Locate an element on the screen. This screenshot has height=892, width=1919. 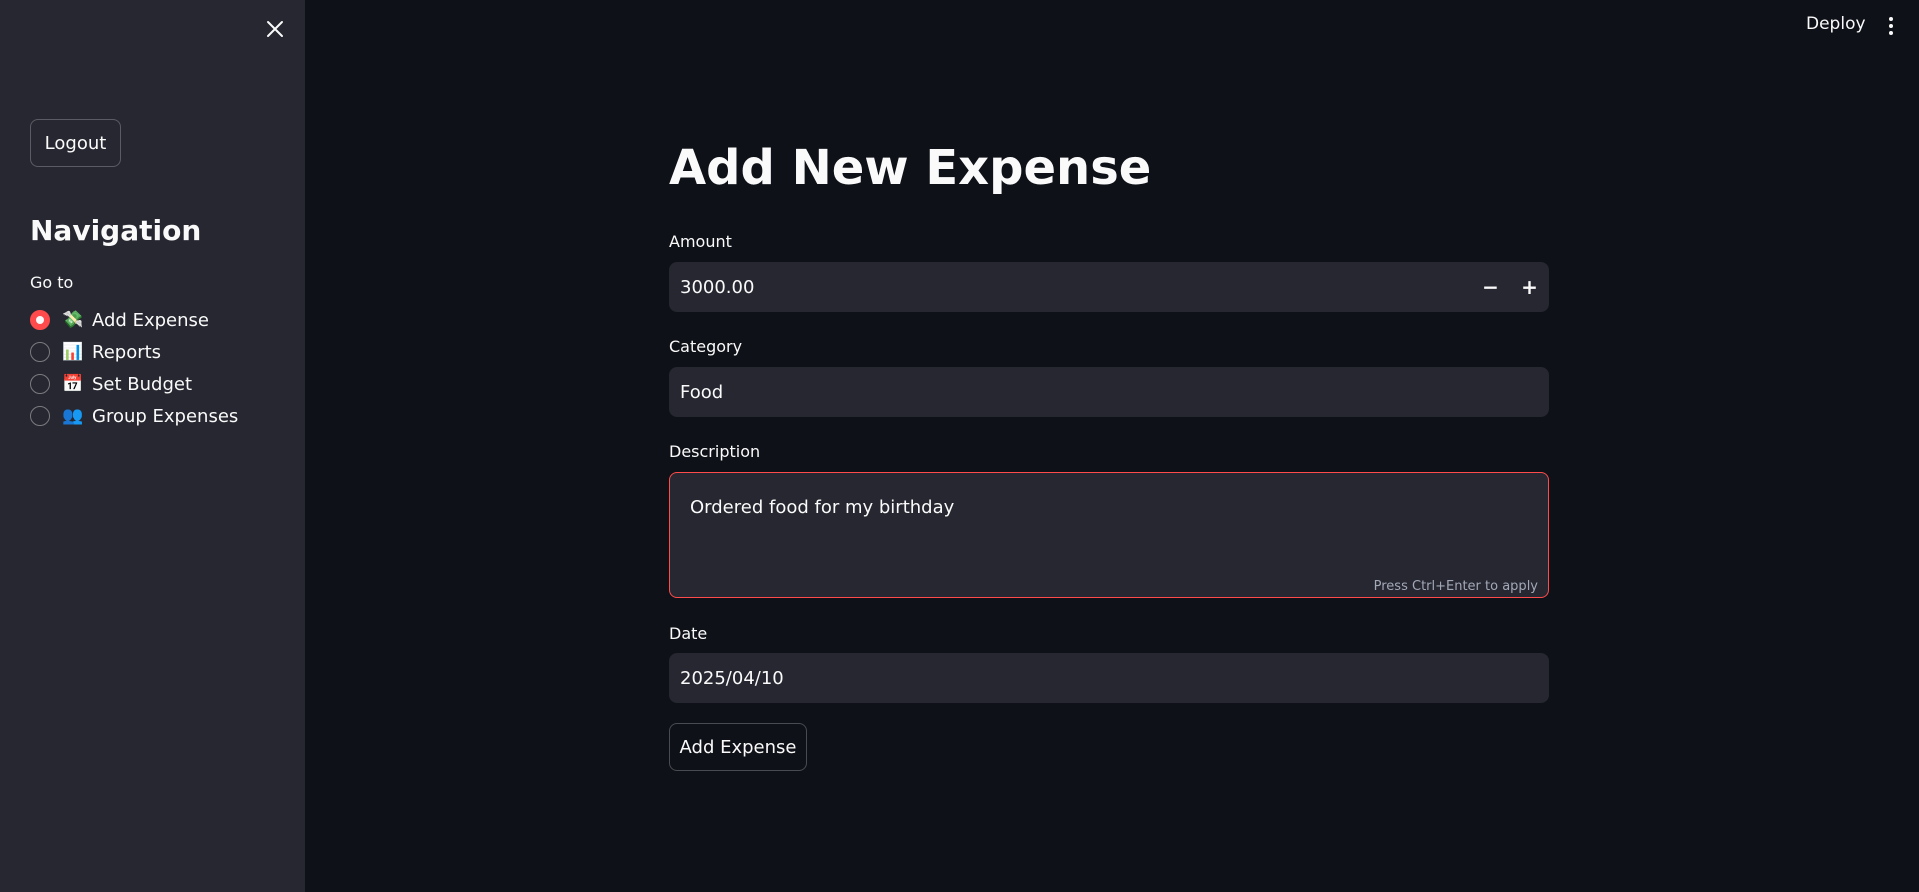
date-input: 2025/04/10 is located at coordinates (1109, 678).